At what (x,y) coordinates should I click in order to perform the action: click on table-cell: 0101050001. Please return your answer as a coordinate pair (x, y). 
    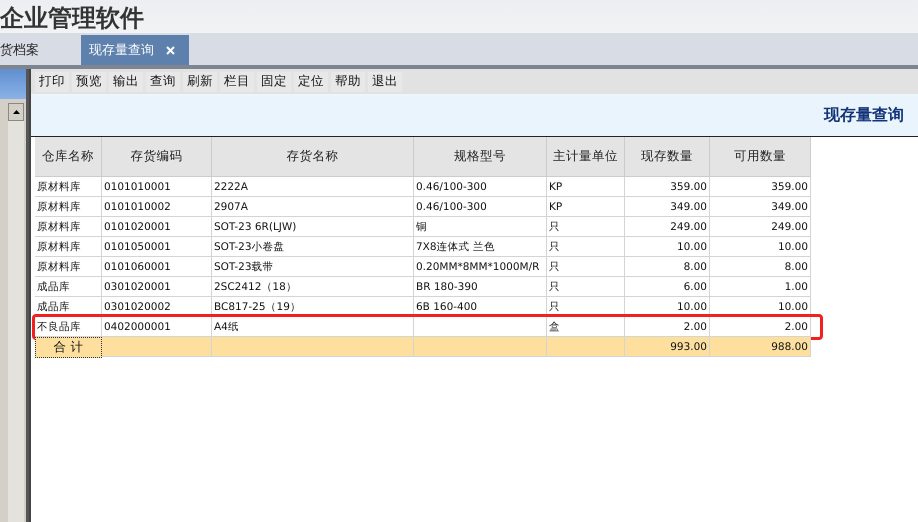
    Looking at the image, I should click on (157, 247).